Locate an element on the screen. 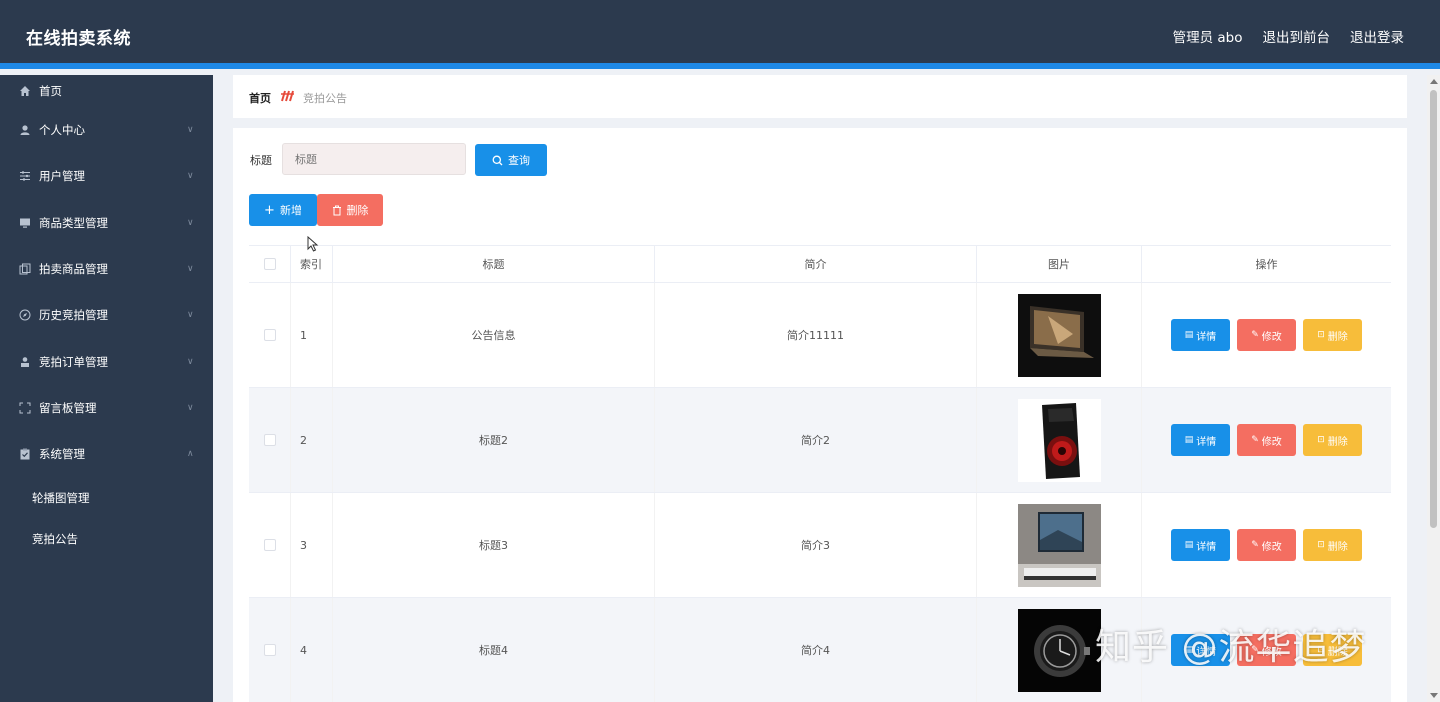 This screenshot has width=1440, height=702. breadcrumb-home: 首页 is located at coordinates (260, 98).